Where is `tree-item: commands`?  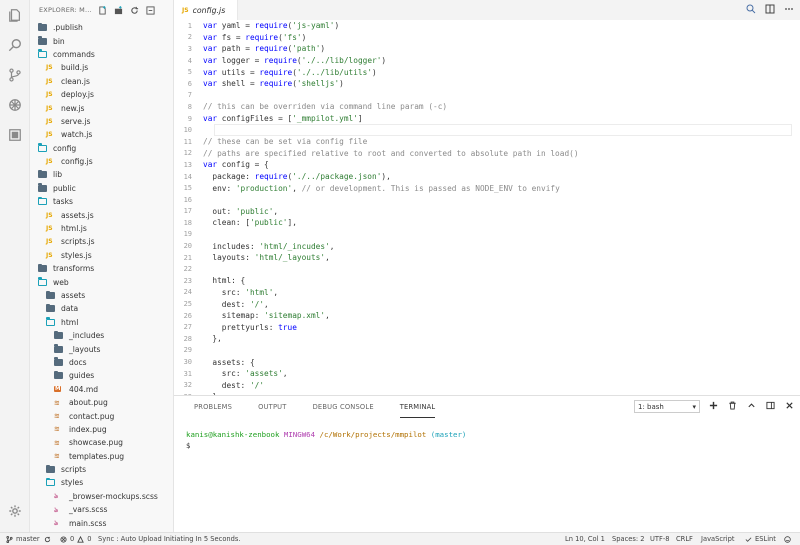 tree-item: commands is located at coordinates (101, 54).